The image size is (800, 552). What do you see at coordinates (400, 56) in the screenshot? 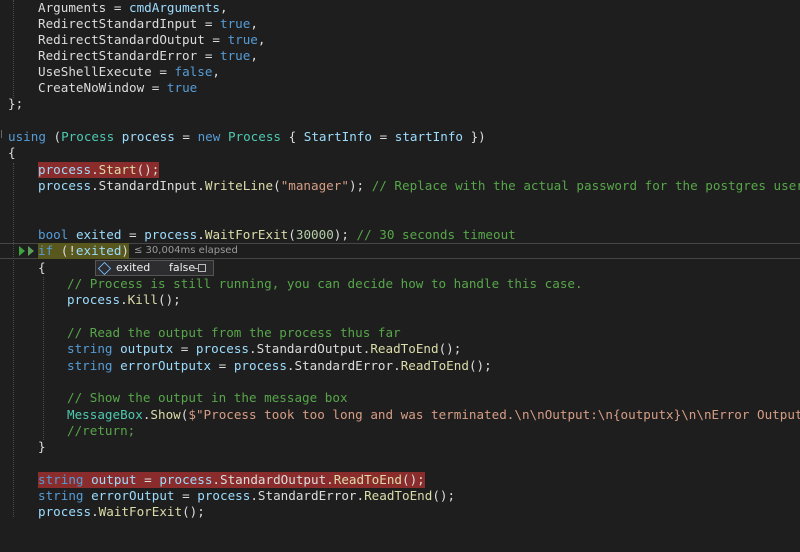
I see `code-line: RedirectStandardError = true,` at bounding box center [400, 56].